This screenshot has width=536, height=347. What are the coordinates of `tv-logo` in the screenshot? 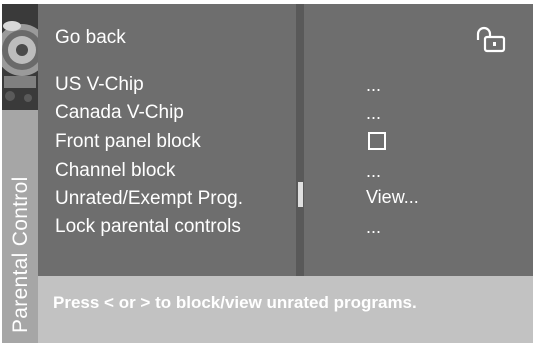 It's located at (20, 57).